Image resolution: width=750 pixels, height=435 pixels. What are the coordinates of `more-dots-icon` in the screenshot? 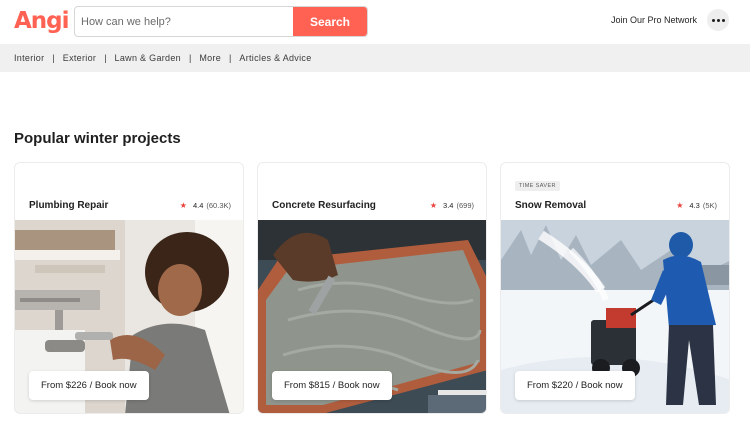 It's located at (713, 20).